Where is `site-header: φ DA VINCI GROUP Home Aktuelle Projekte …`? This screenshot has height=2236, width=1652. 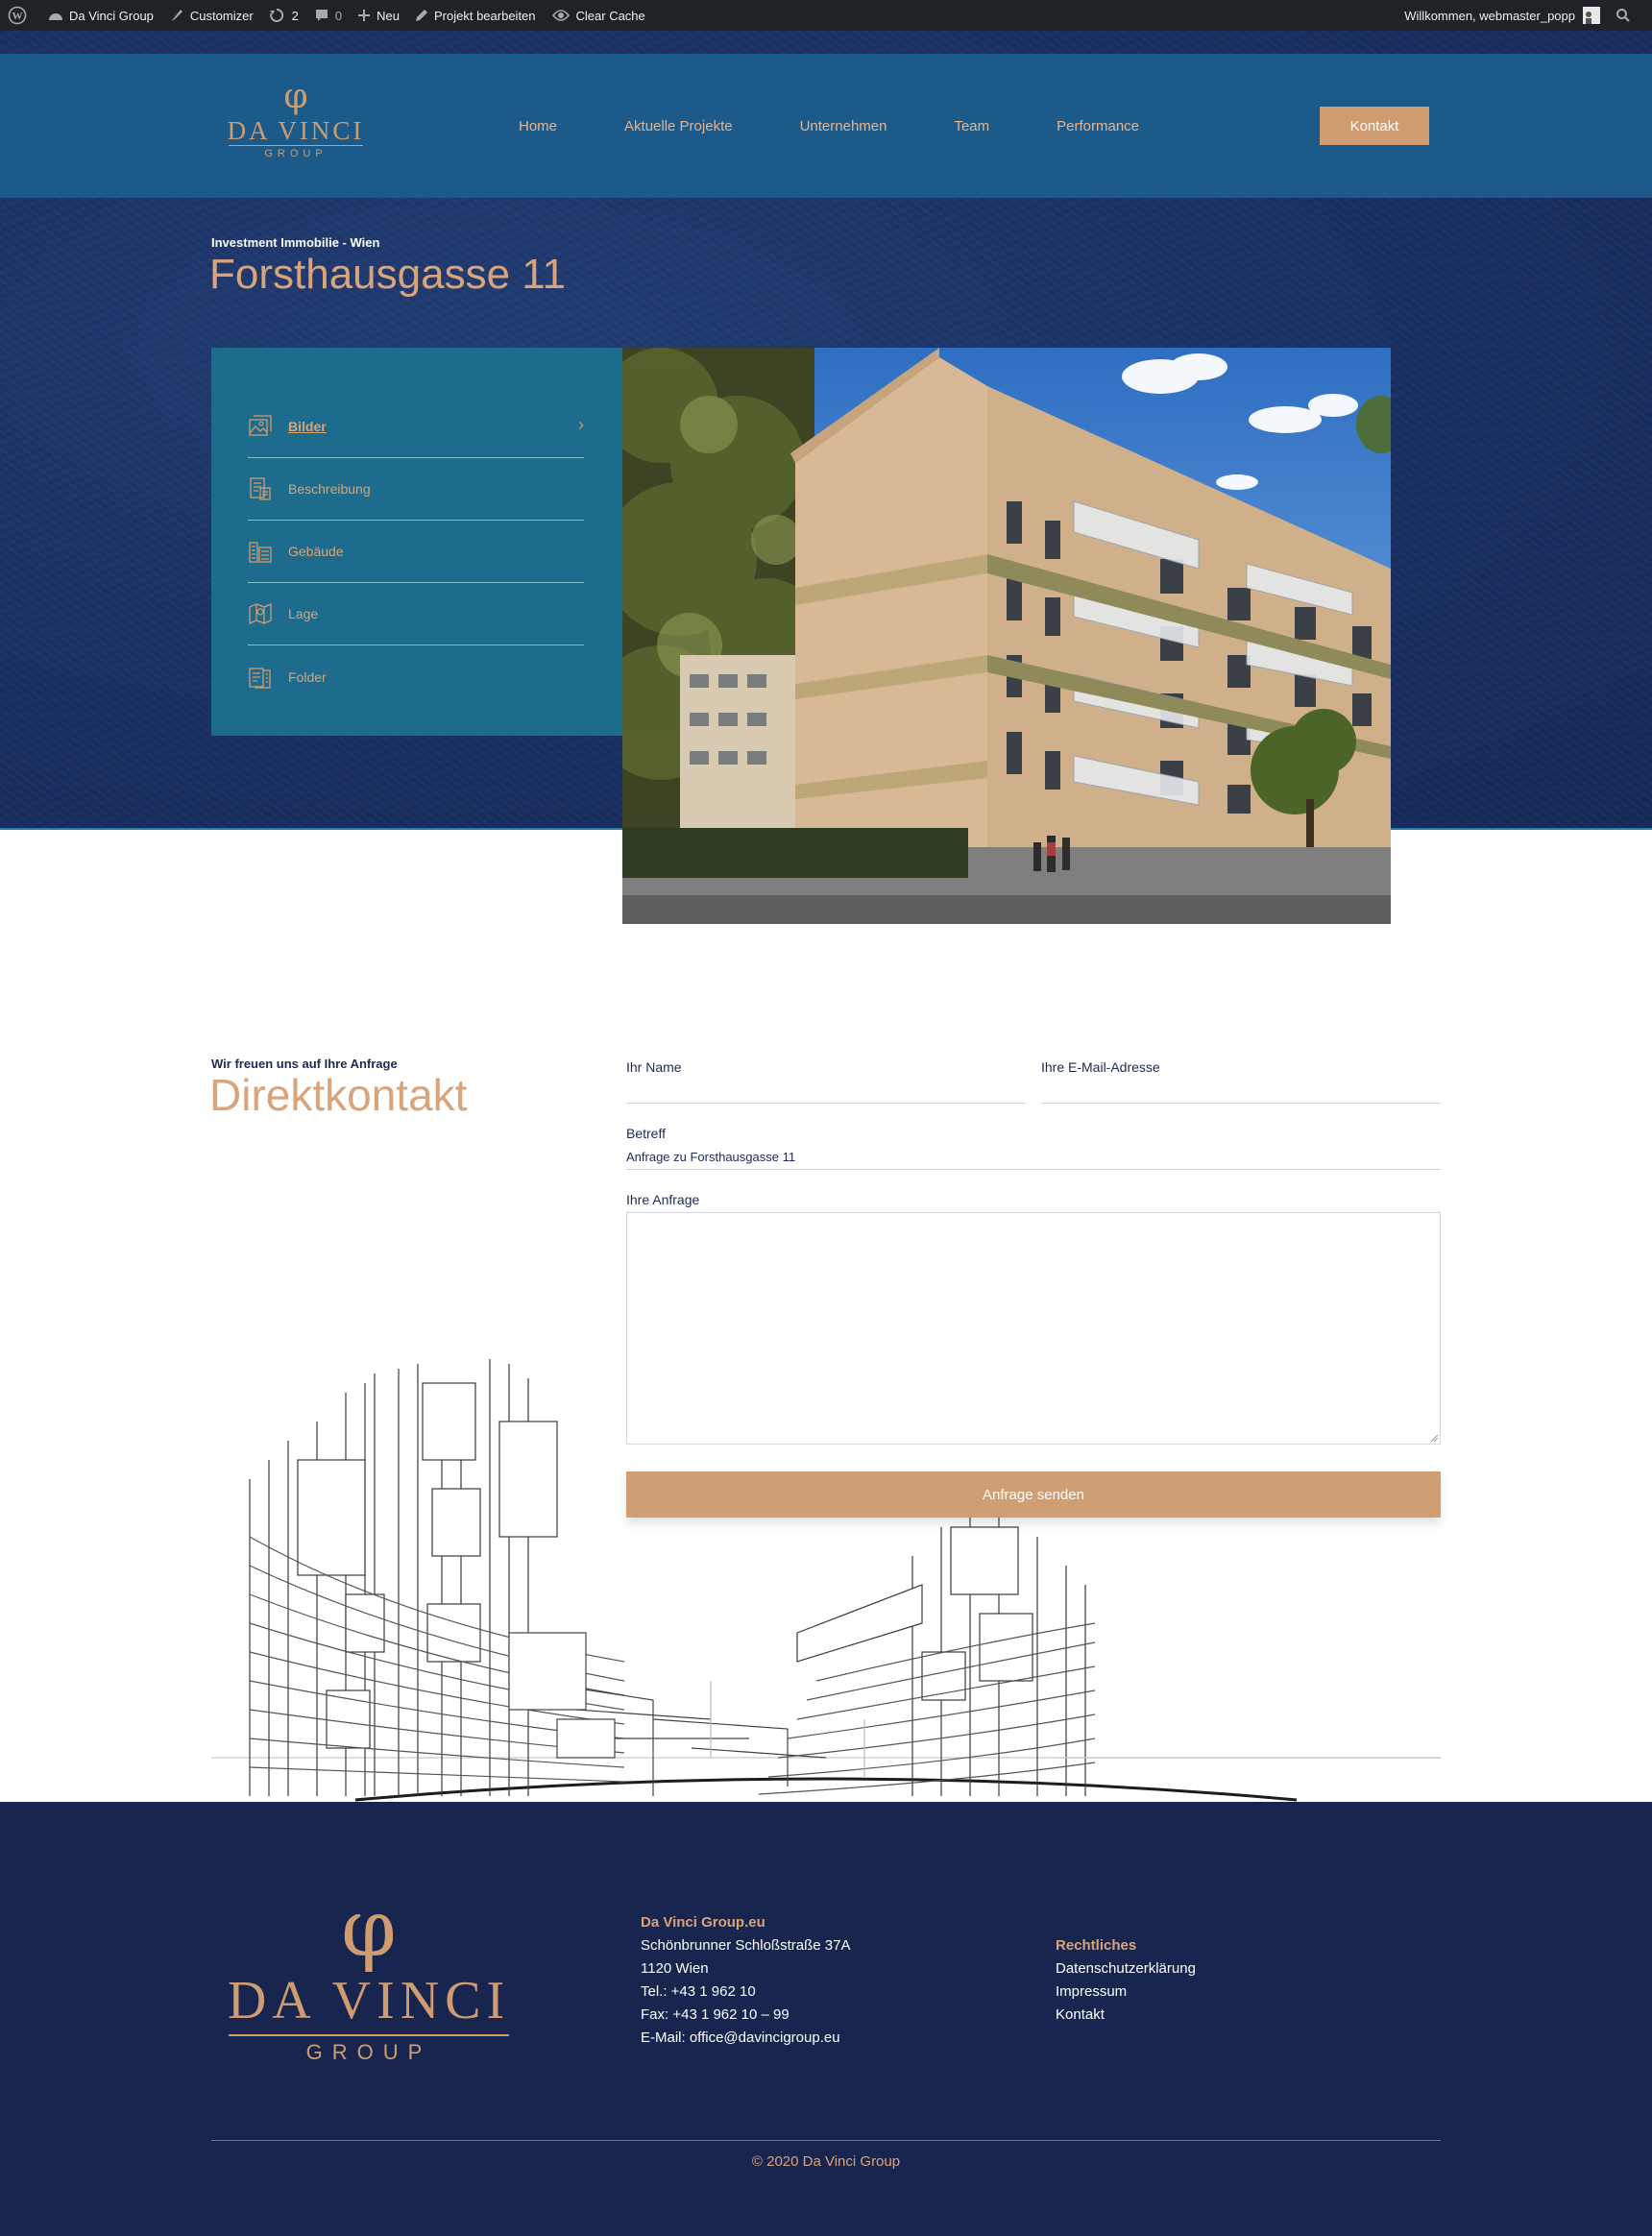
site-header: φ DA VINCI GROUP Home Aktuelle Projekte … is located at coordinates (826, 126).